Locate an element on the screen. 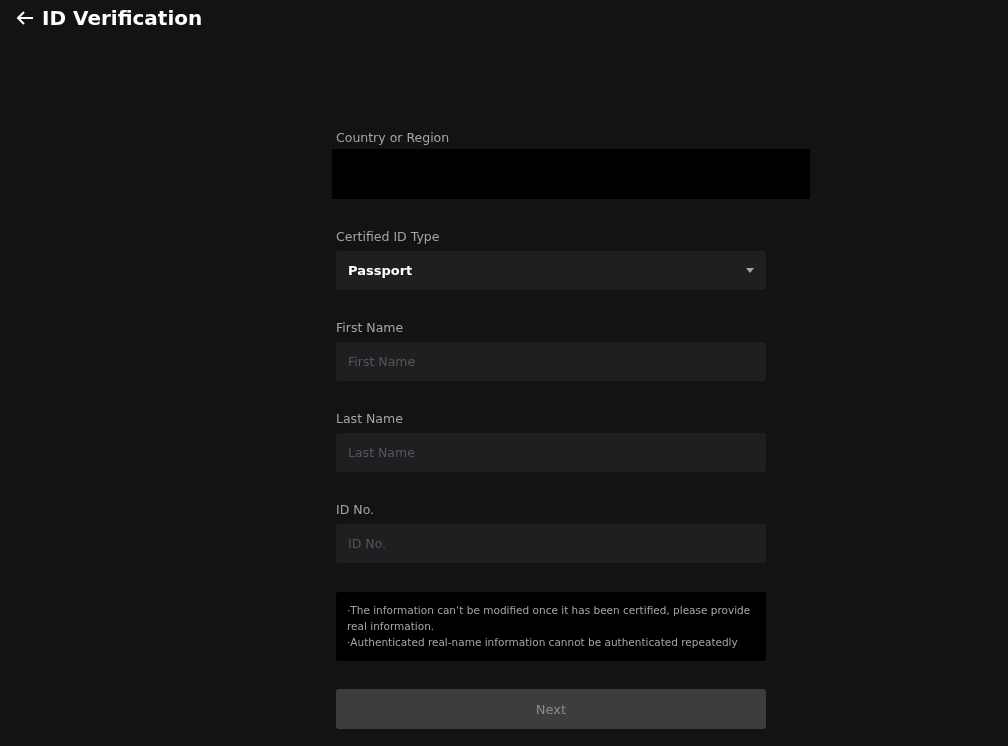  field-label: First Name is located at coordinates (370, 327).